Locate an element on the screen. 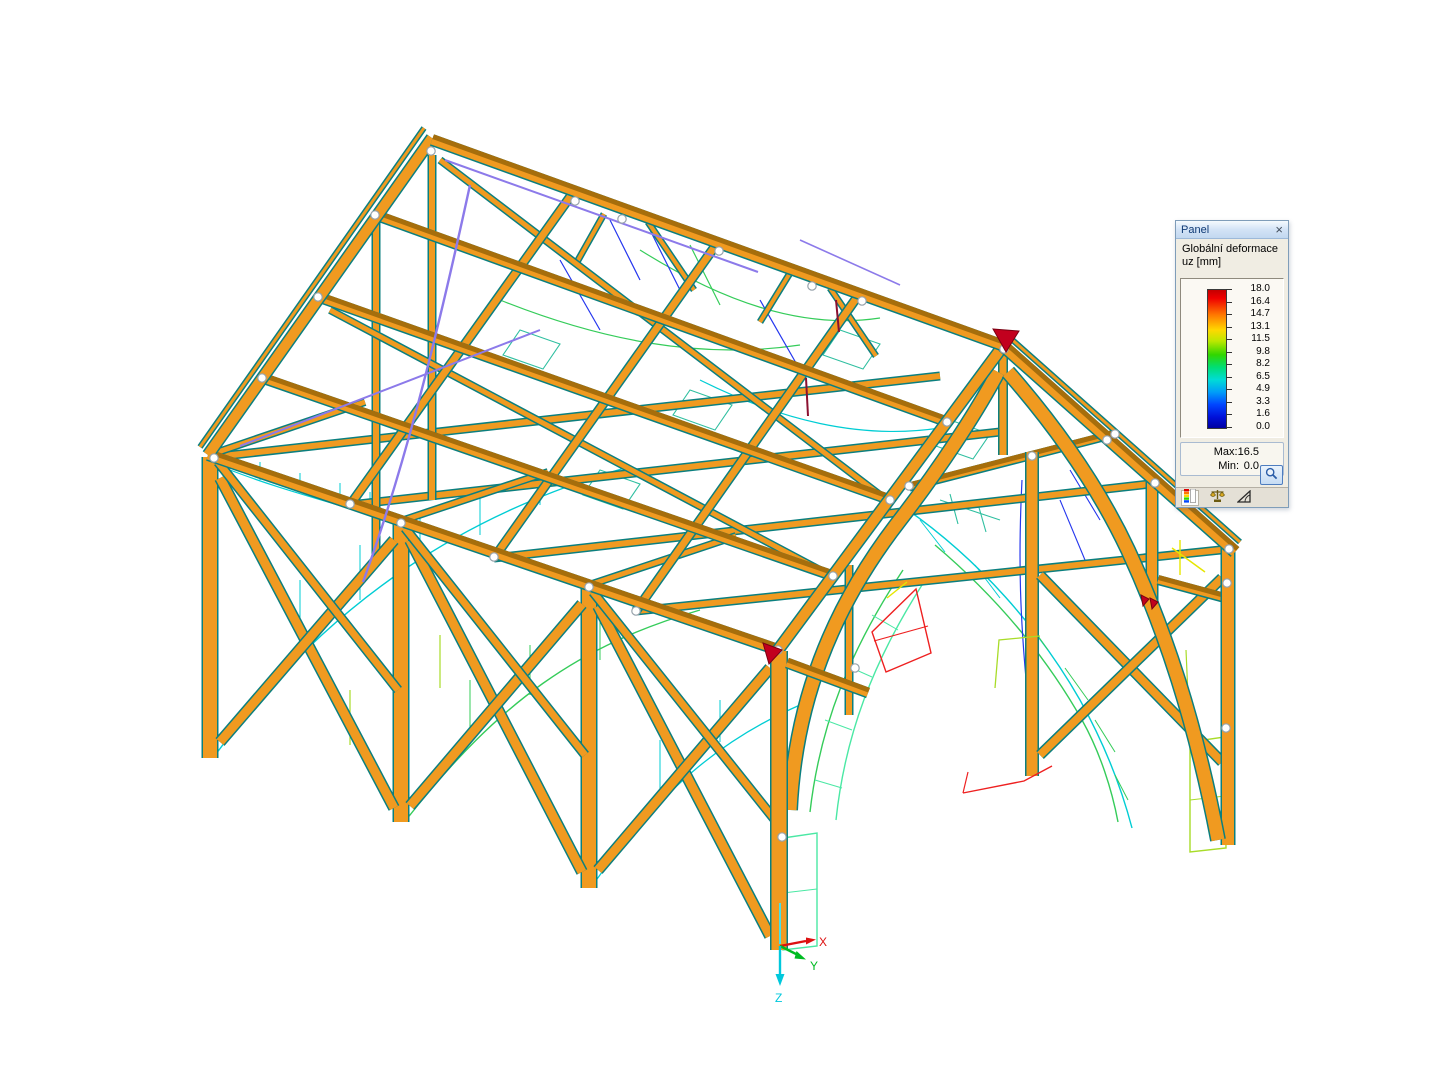 Image resolution: width=1440 pixels, height=1080 pixels. legend-gradient-bar is located at coordinates (1217, 359).